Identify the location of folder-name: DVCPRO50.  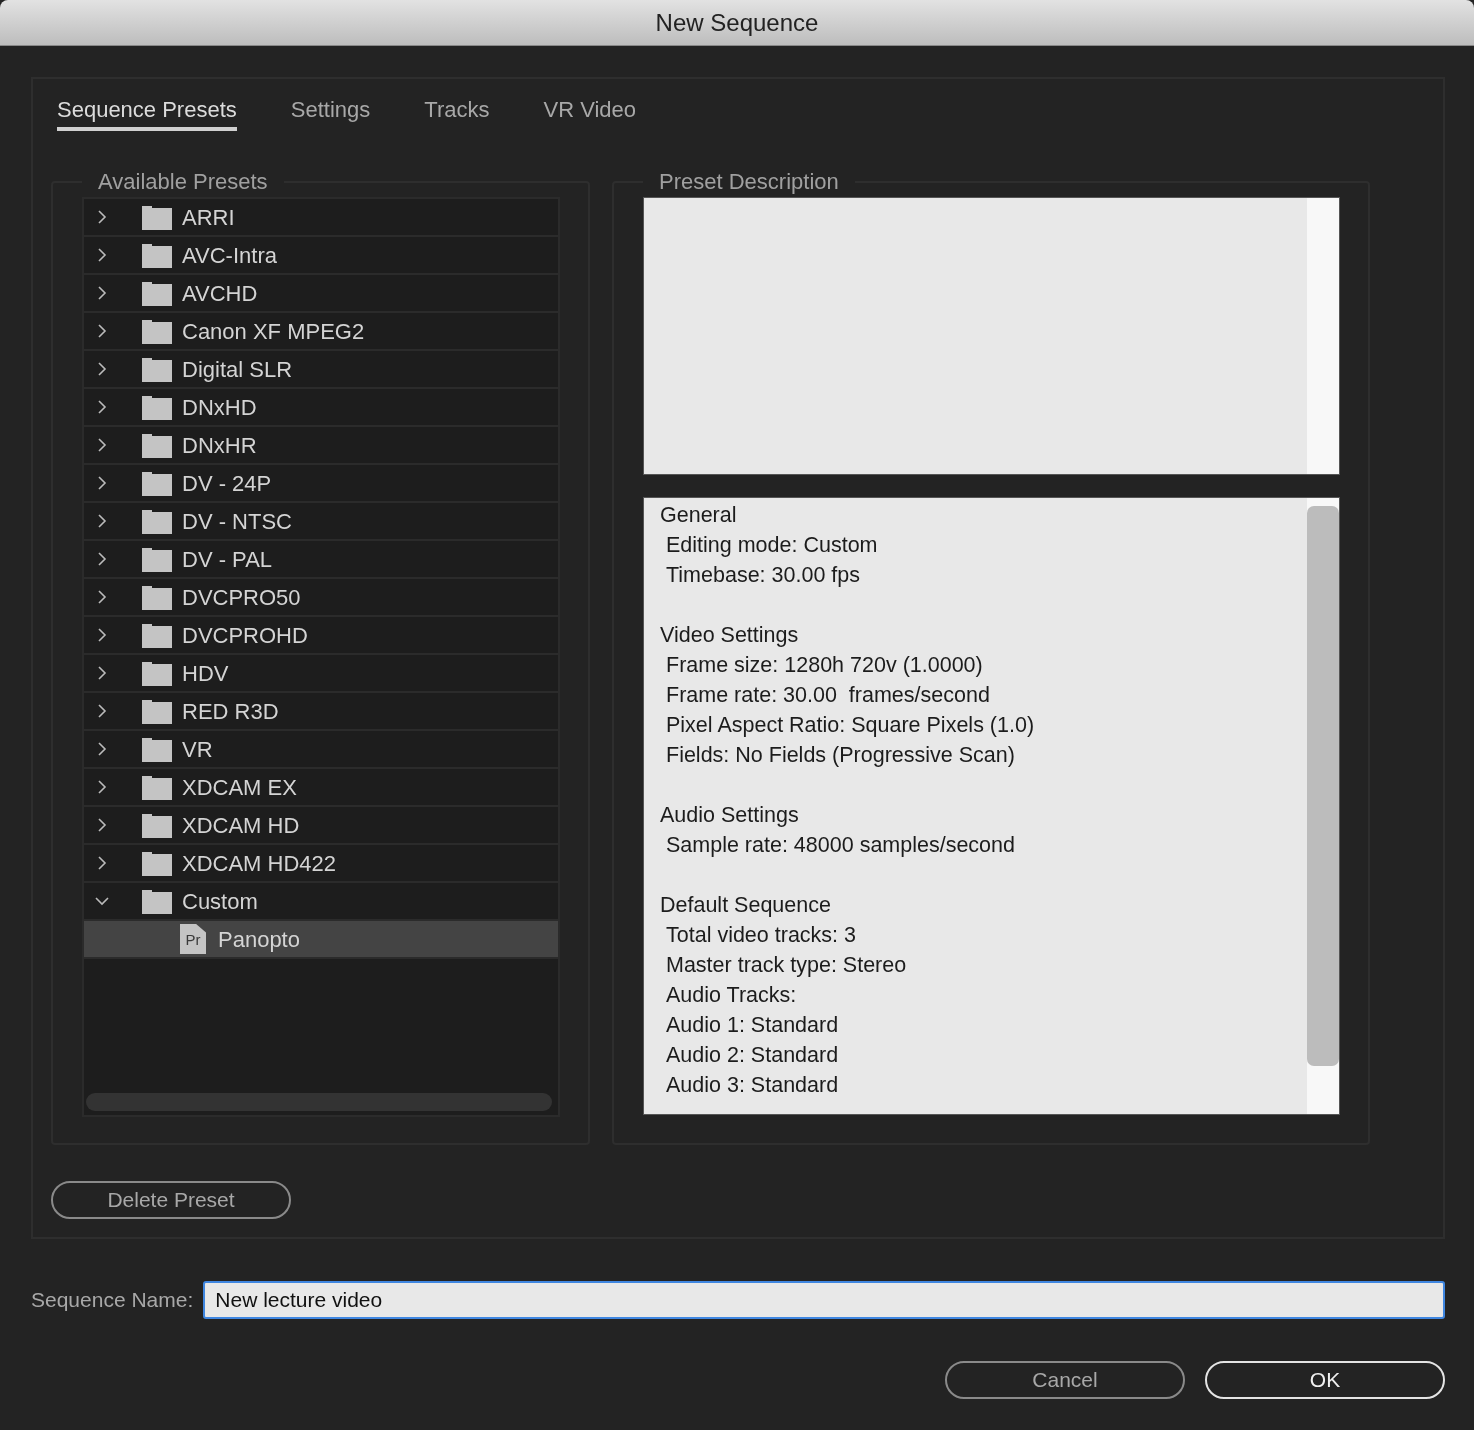
(241, 597).